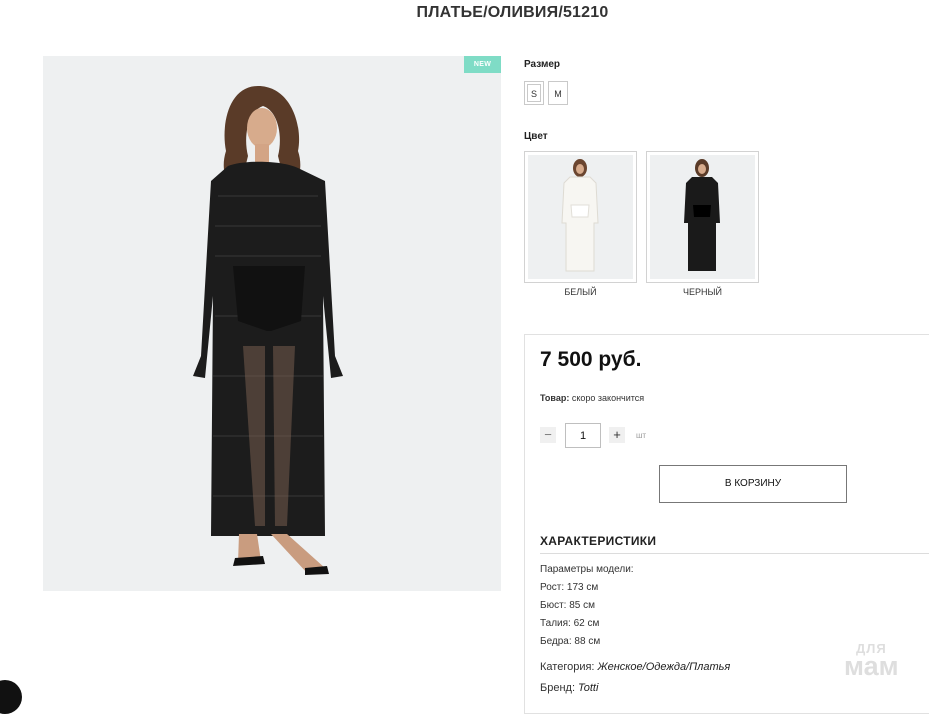 The image size is (929, 714). What do you see at coordinates (753, 484) in the screenshot?
I see `add-to-cart-button: В КОРЗИНУ` at bounding box center [753, 484].